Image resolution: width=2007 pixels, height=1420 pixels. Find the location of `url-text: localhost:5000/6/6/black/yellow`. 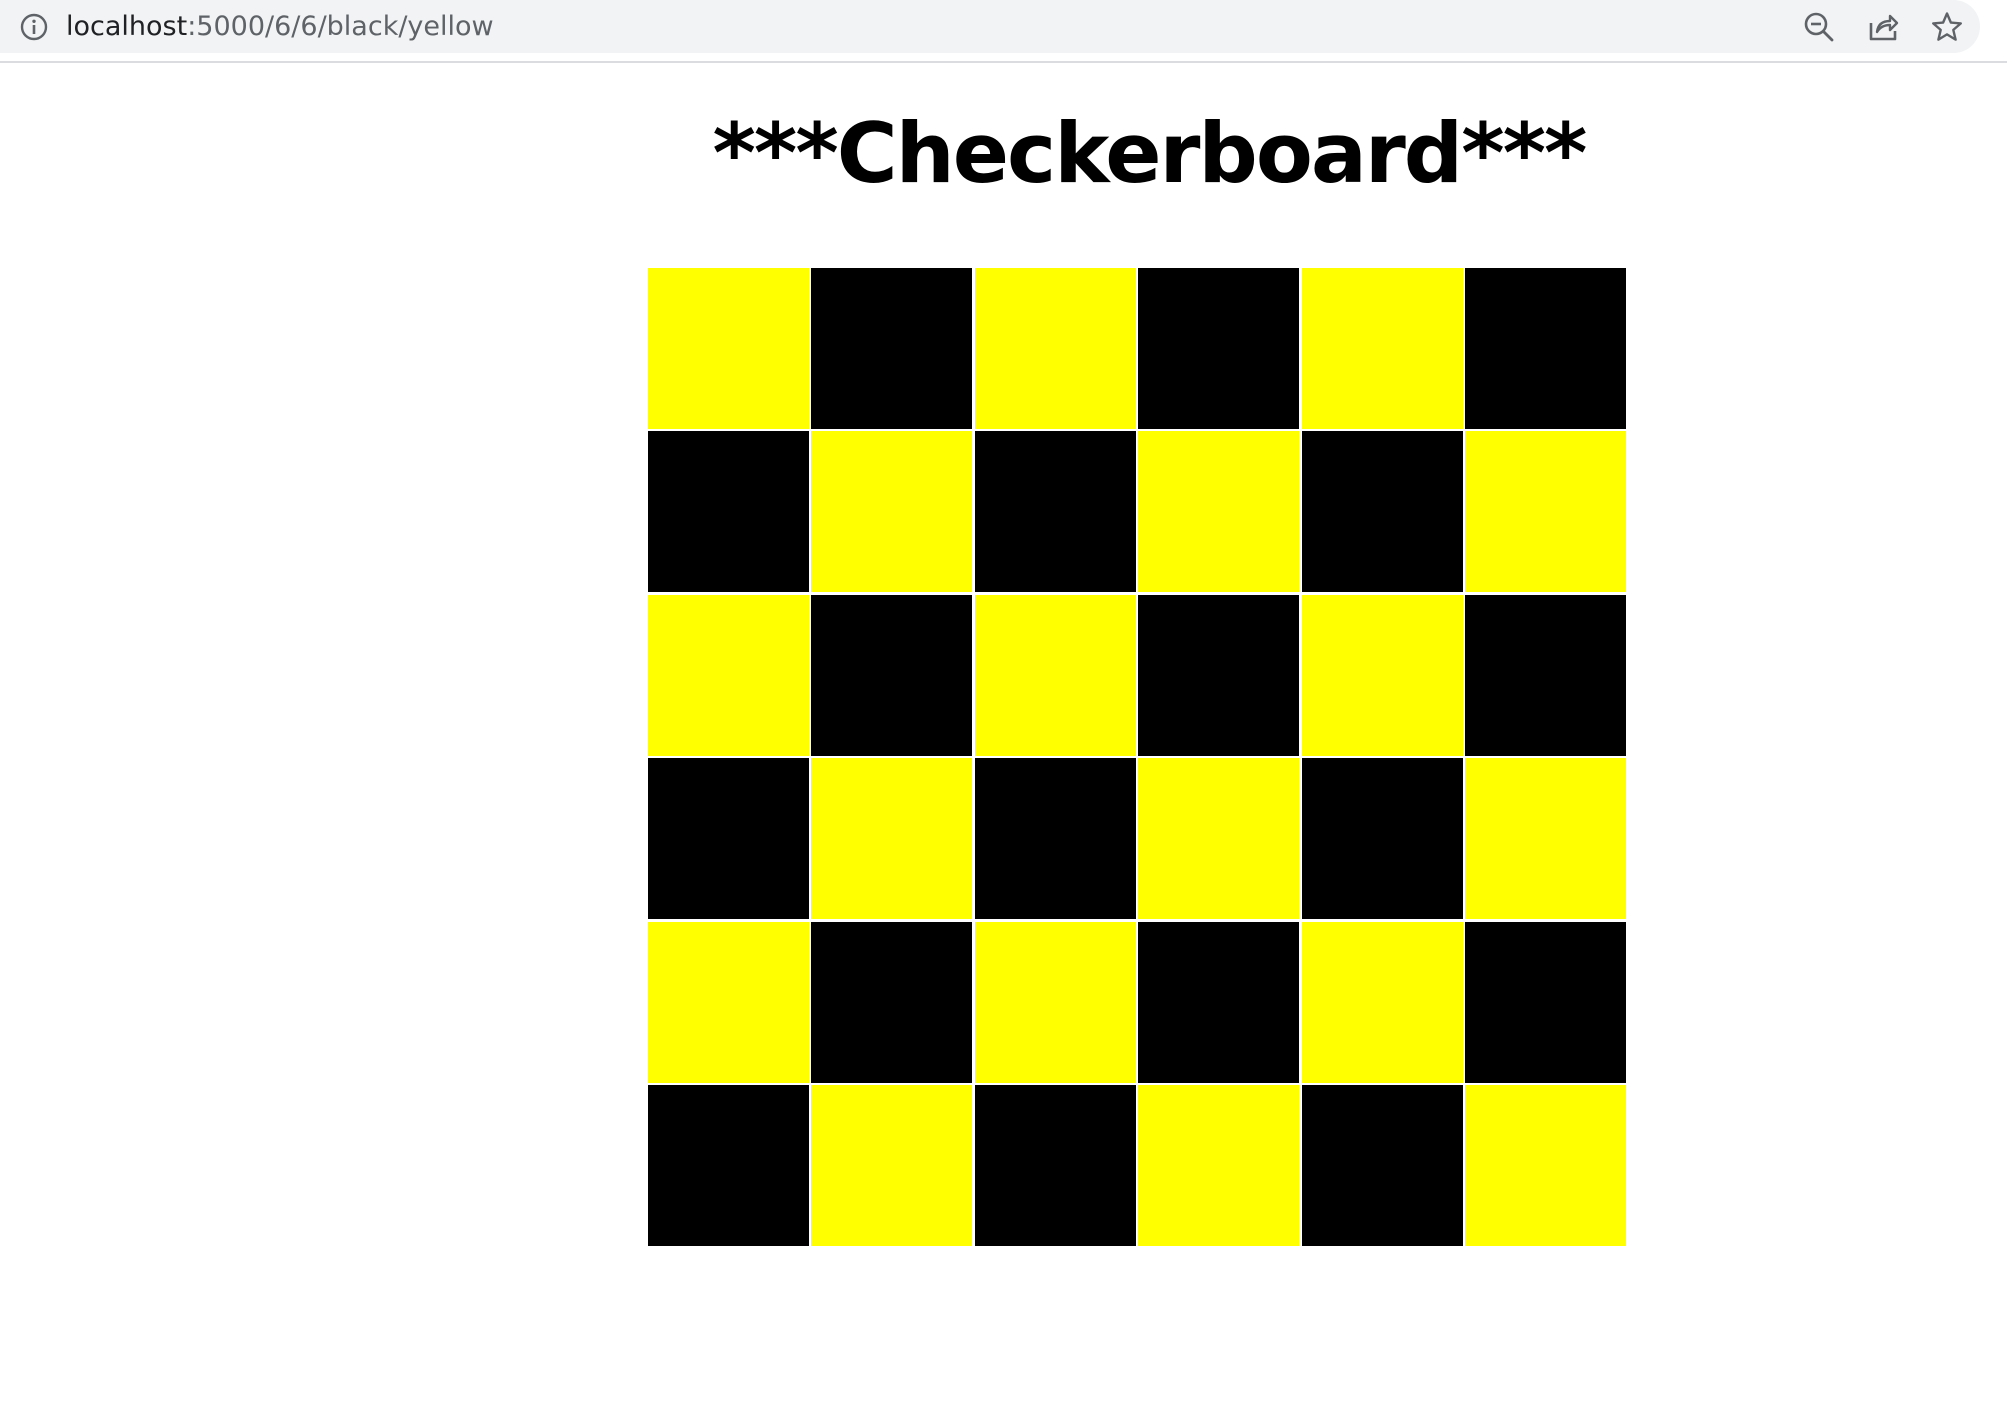

url-text: localhost:5000/6/6/black/yellow is located at coordinates (280, 27).